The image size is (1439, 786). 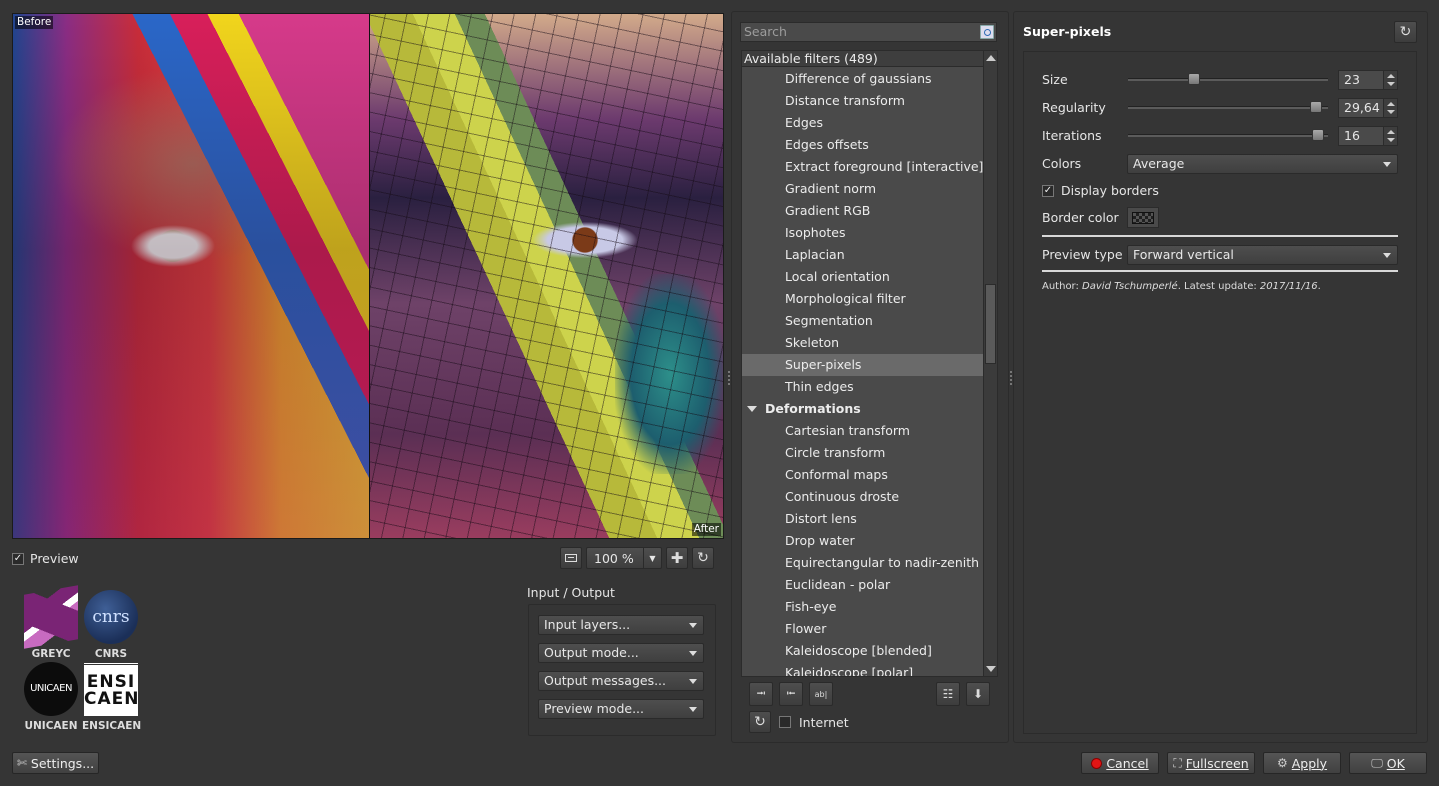 I want to click on update-prefix: . Latest update:, so click(x=1218, y=286).